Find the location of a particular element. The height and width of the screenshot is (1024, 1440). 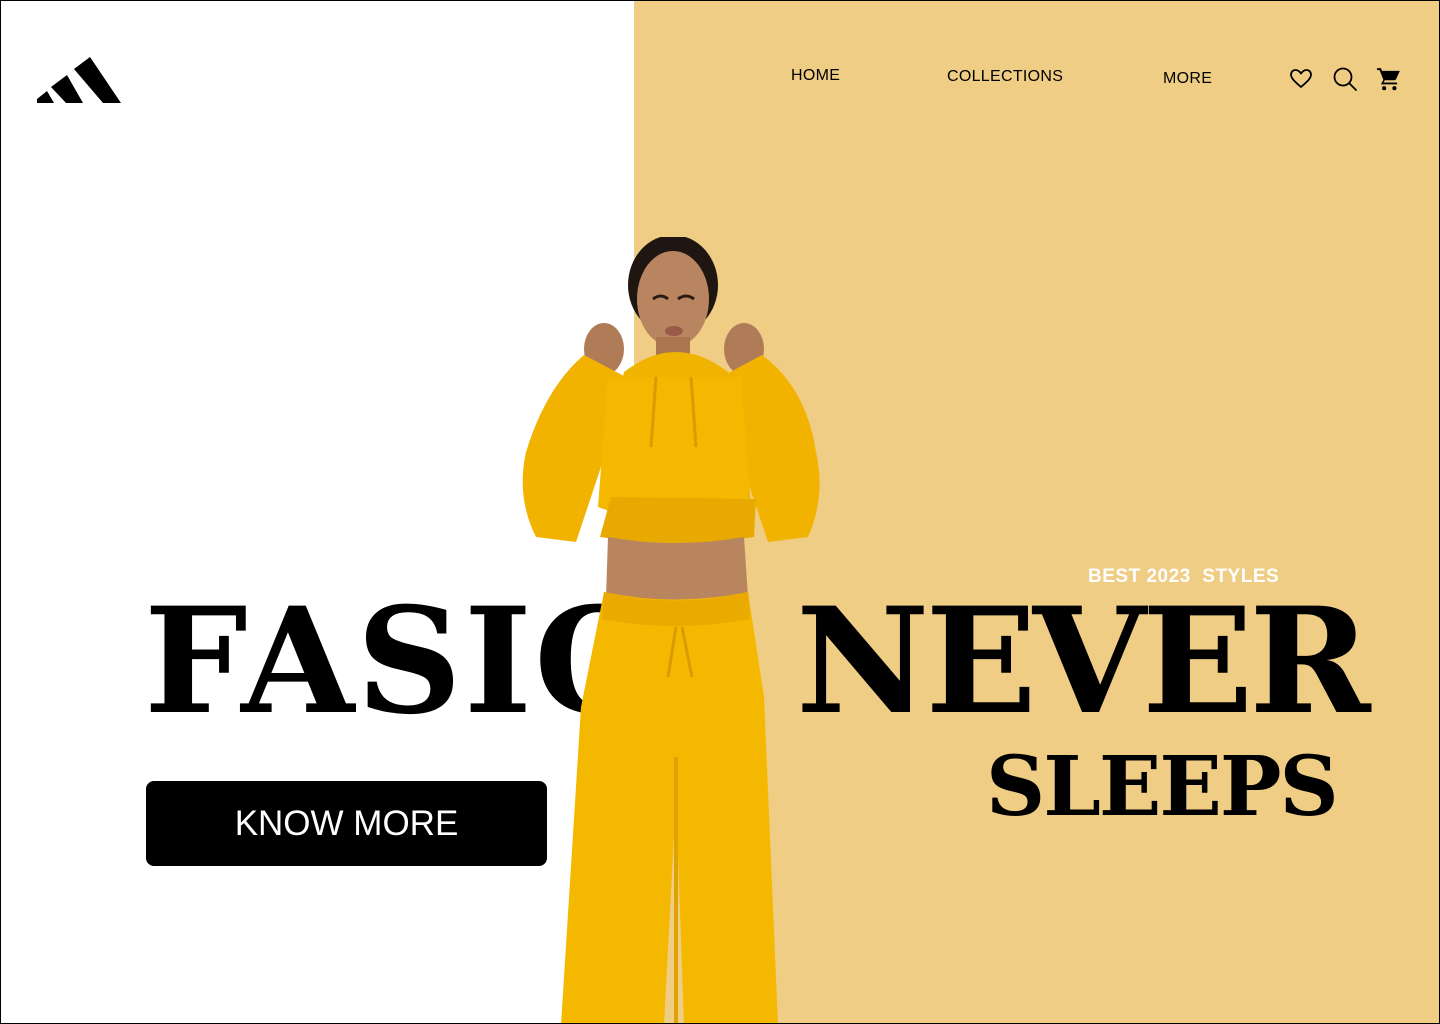

three-stripes-logo-icon is located at coordinates (80, 76).